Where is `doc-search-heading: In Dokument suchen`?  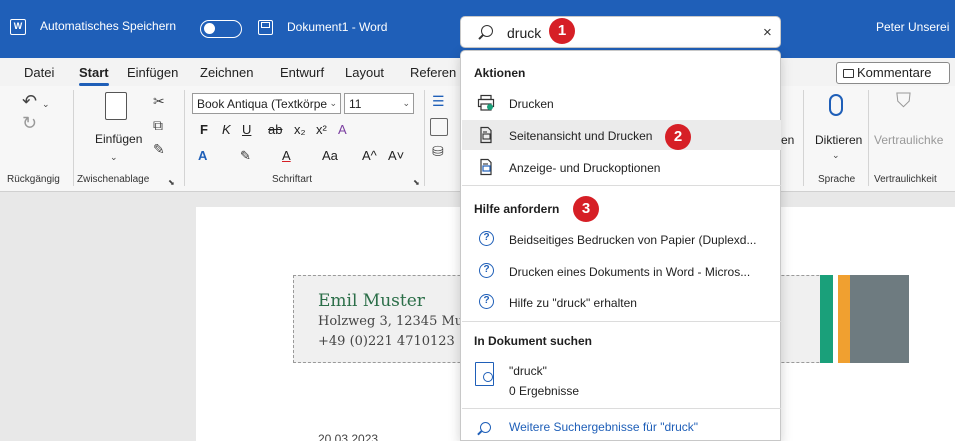 doc-search-heading: In Dokument suchen is located at coordinates (533, 341).